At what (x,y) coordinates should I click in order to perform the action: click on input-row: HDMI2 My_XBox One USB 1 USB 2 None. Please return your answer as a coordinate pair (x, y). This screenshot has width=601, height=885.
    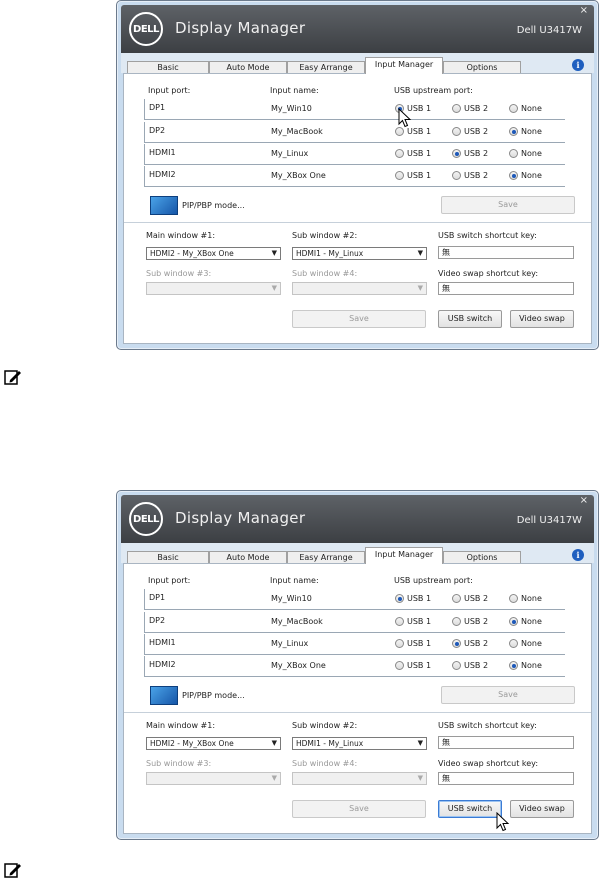
    Looking at the image, I should click on (354, 176).